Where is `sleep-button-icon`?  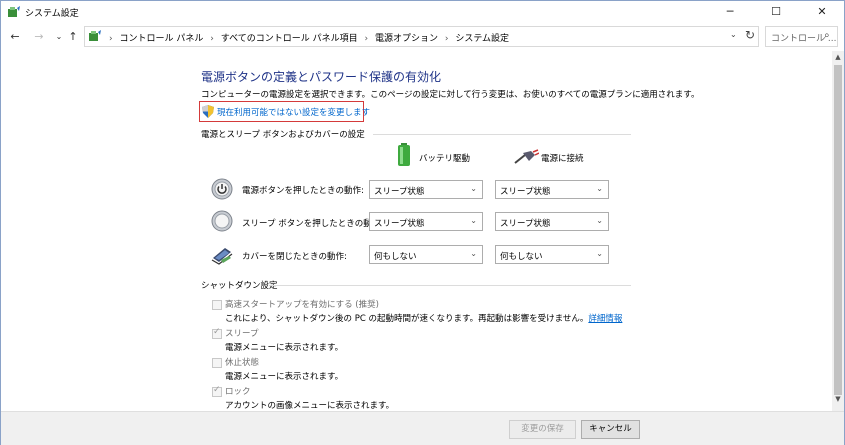
sleep-button-icon is located at coordinates (222, 221).